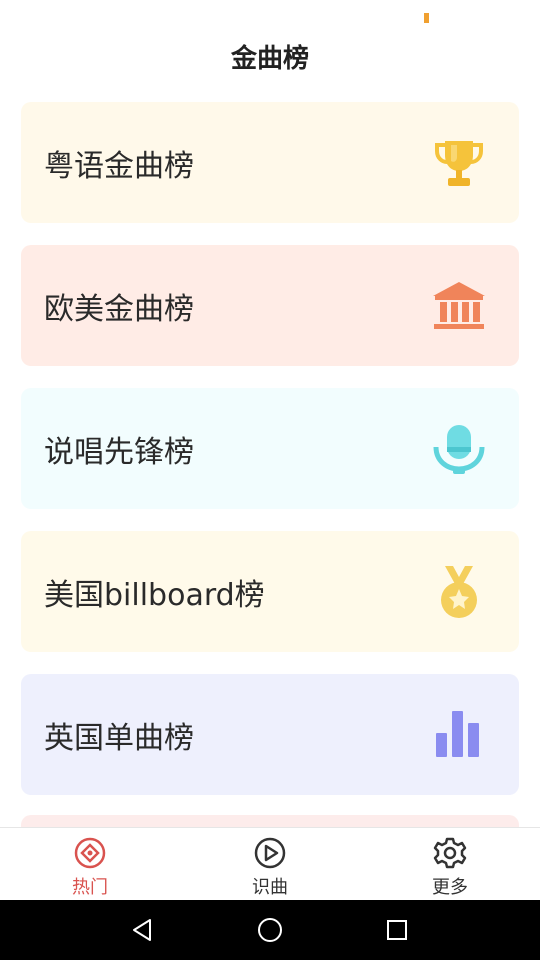  I want to click on tab-hot: 热门, so click(90, 864).